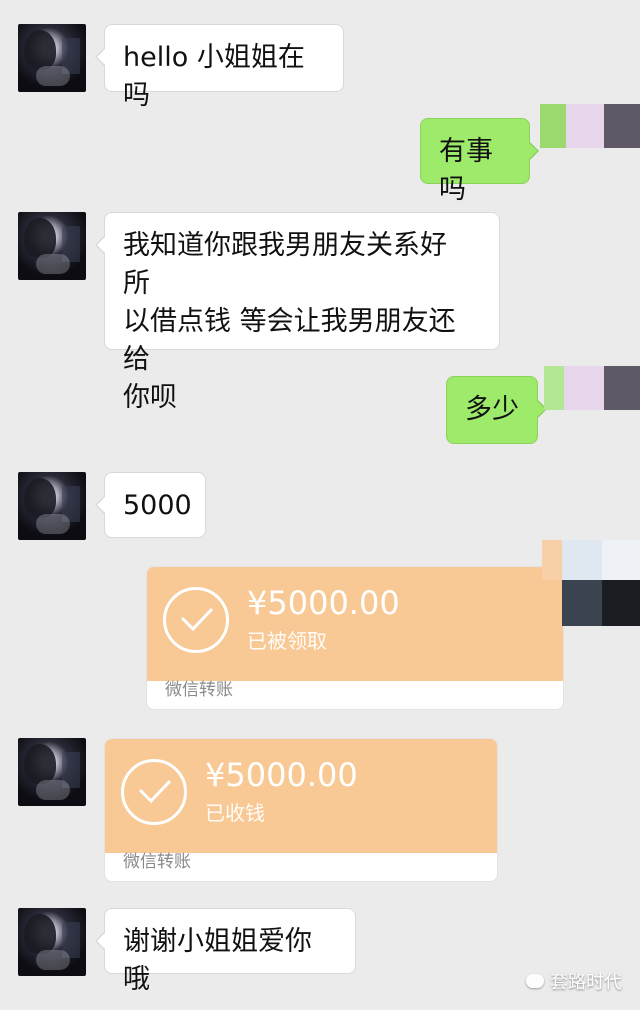 This screenshot has height=1010, width=640. What do you see at coordinates (301, 810) in the screenshot?
I see `transfer-card: ¥5000.00 已收钱 微信转账` at bounding box center [301, 810].